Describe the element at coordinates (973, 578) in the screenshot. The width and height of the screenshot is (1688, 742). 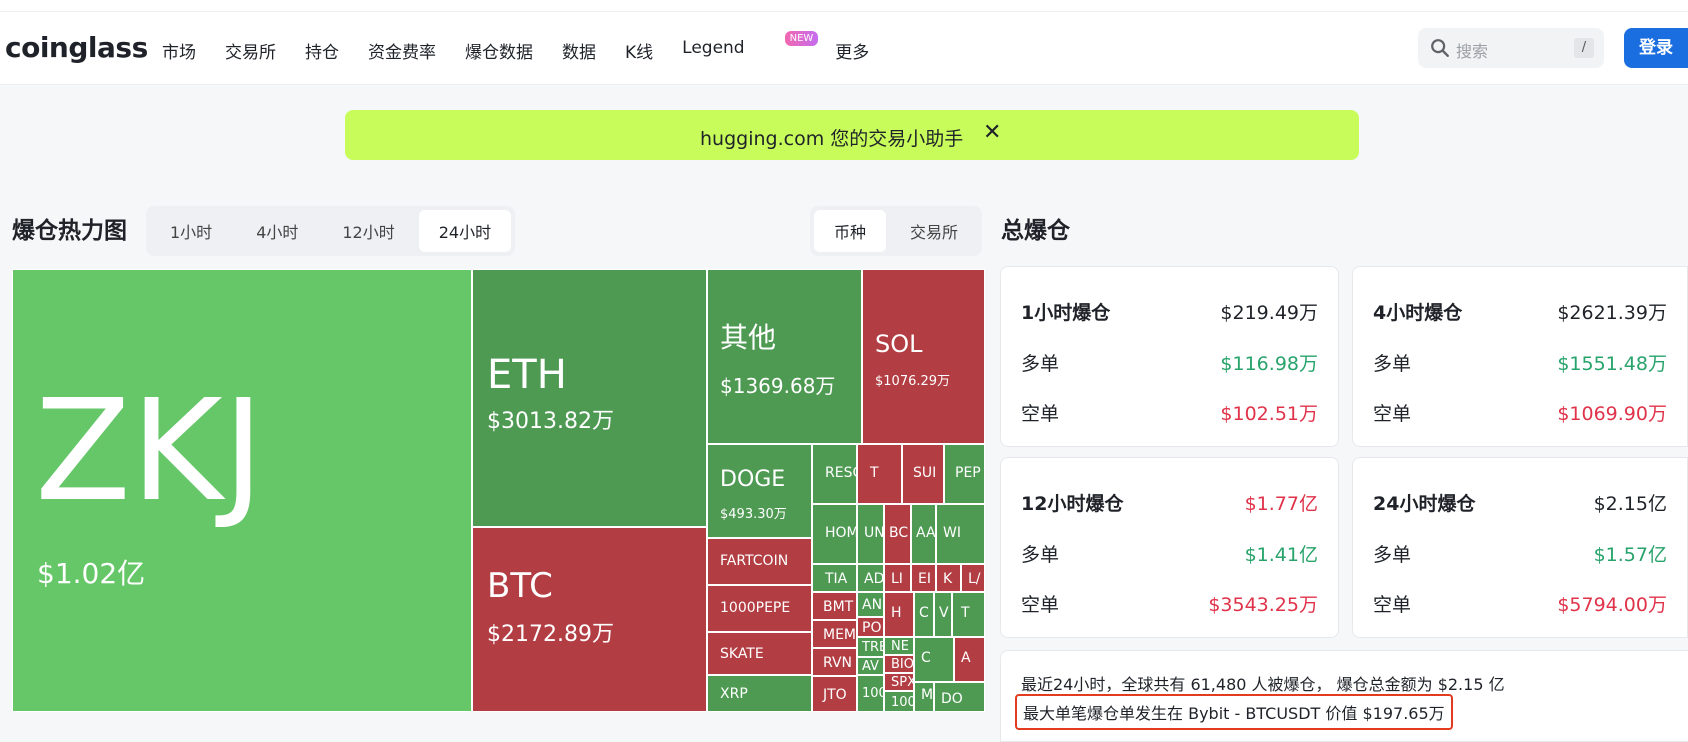
I see `treemap-cell-l-24: L/` at that location.